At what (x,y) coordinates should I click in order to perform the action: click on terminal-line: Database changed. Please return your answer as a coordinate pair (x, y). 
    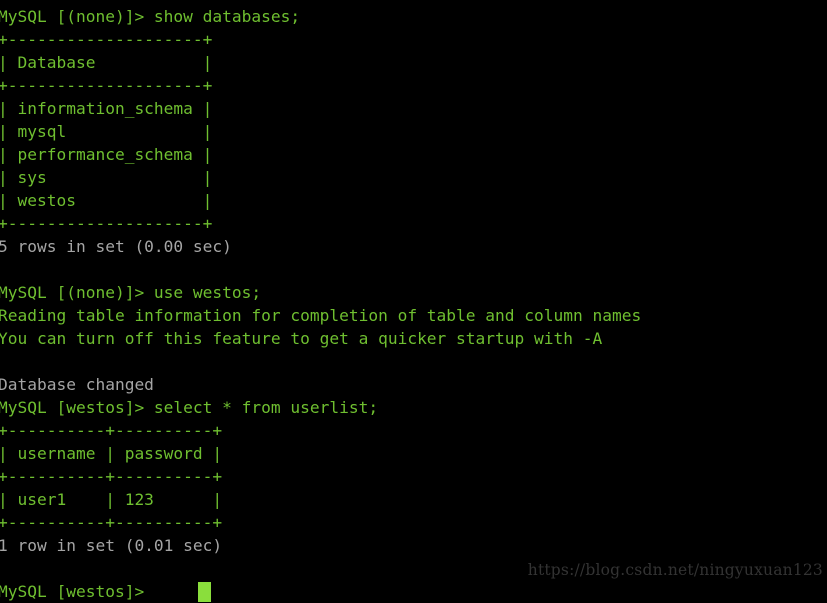
    Looking at the image, I should click on (77, 384).